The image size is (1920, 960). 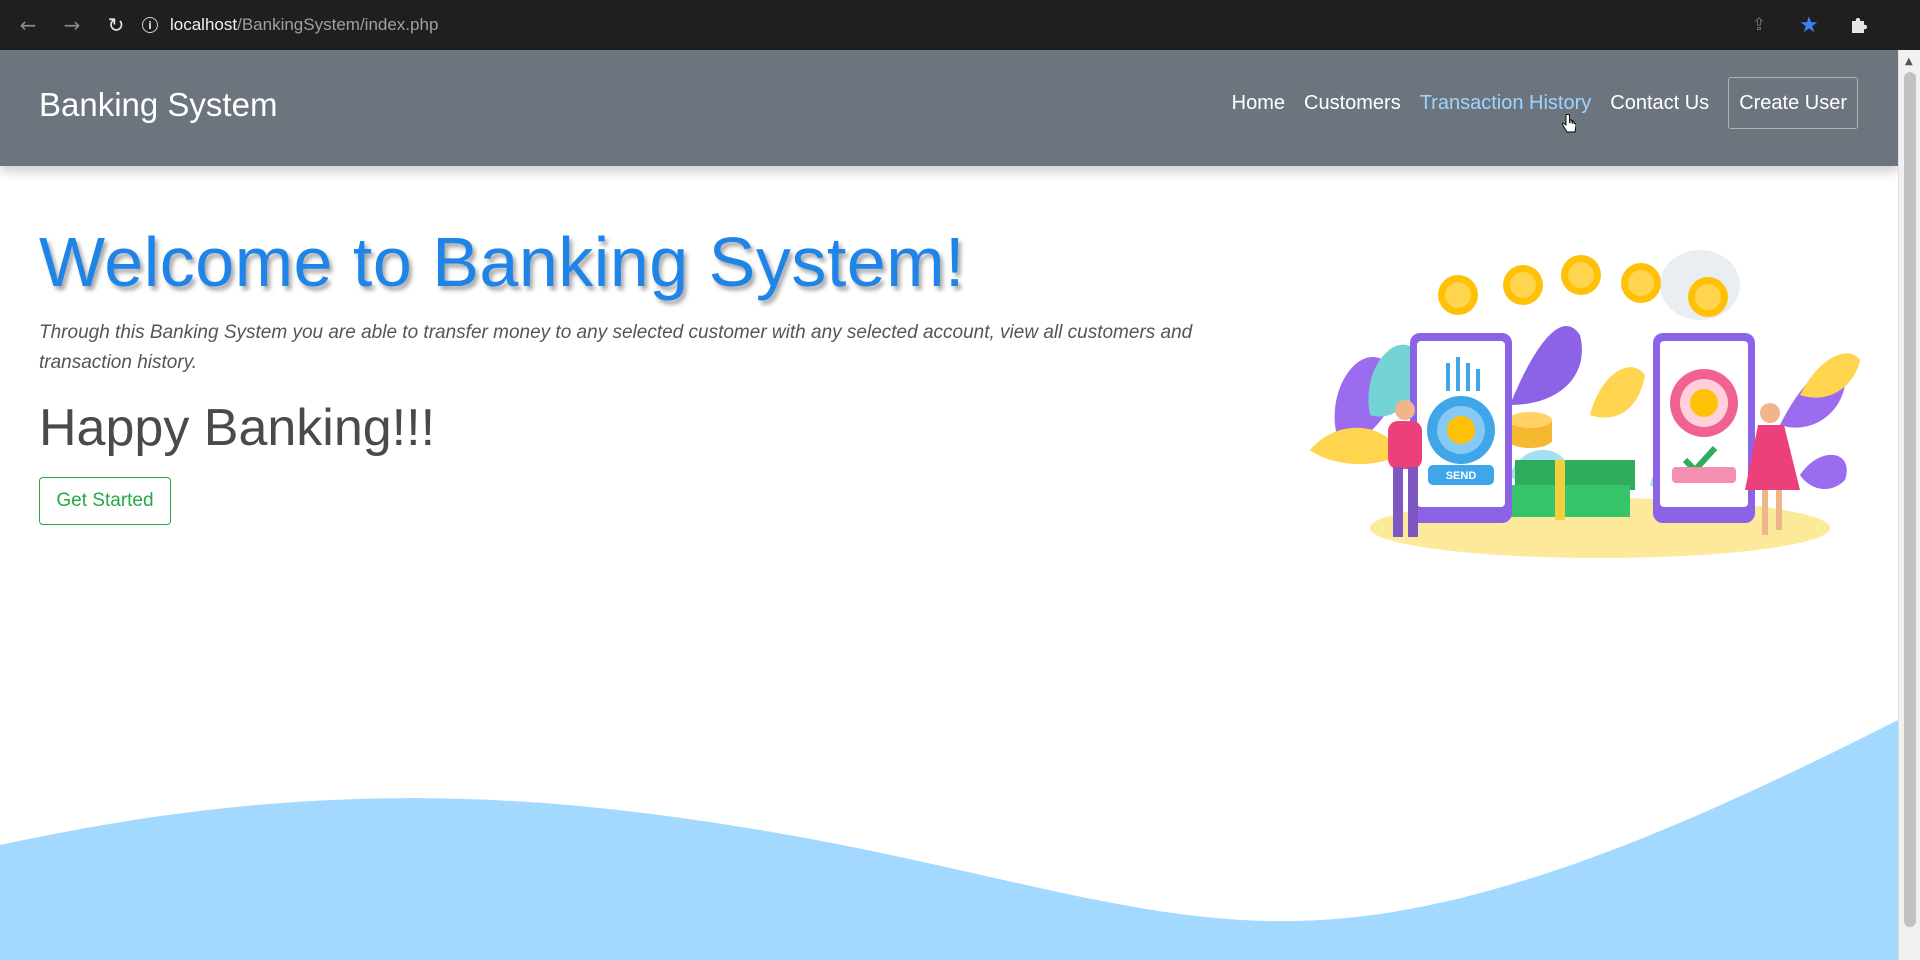 I want to click on address-bar: i localhost /BankingSystem/index.php, so click(x=952, y=25).